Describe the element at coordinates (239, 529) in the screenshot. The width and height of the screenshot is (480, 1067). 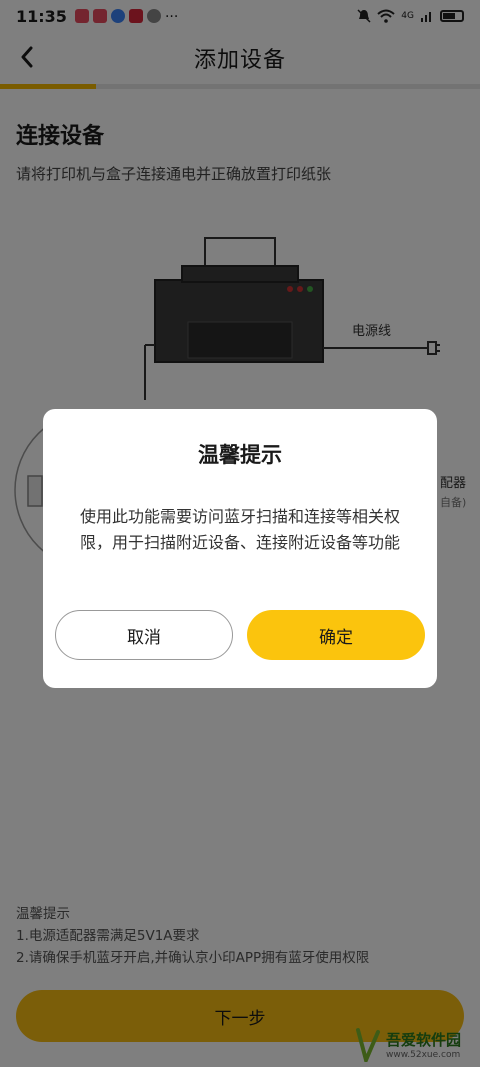
I see `dialog-message: 使用此功能需要访问蓝牙扫描和连接等相关权限，用于扫描附近设备、连接附近设备等功能` at that location.